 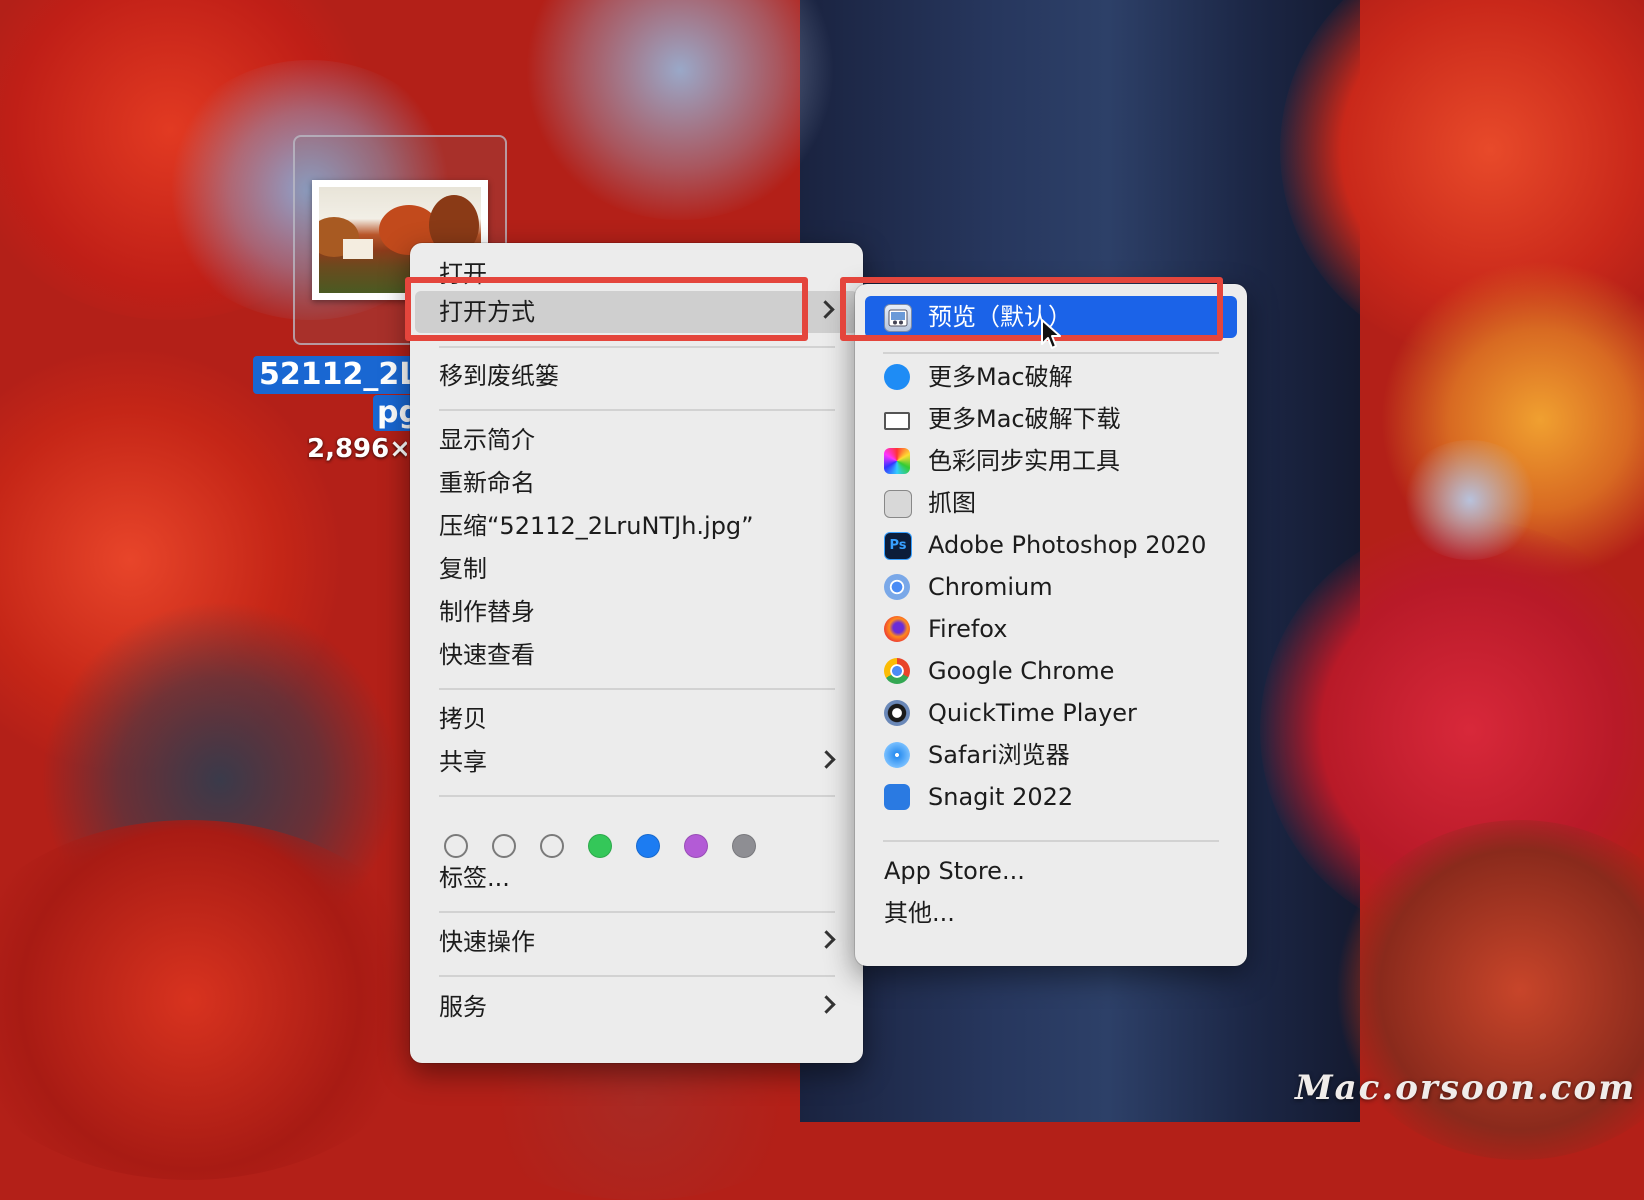 I want to click on highlight-box-preview, so click(x=1031, y=309).